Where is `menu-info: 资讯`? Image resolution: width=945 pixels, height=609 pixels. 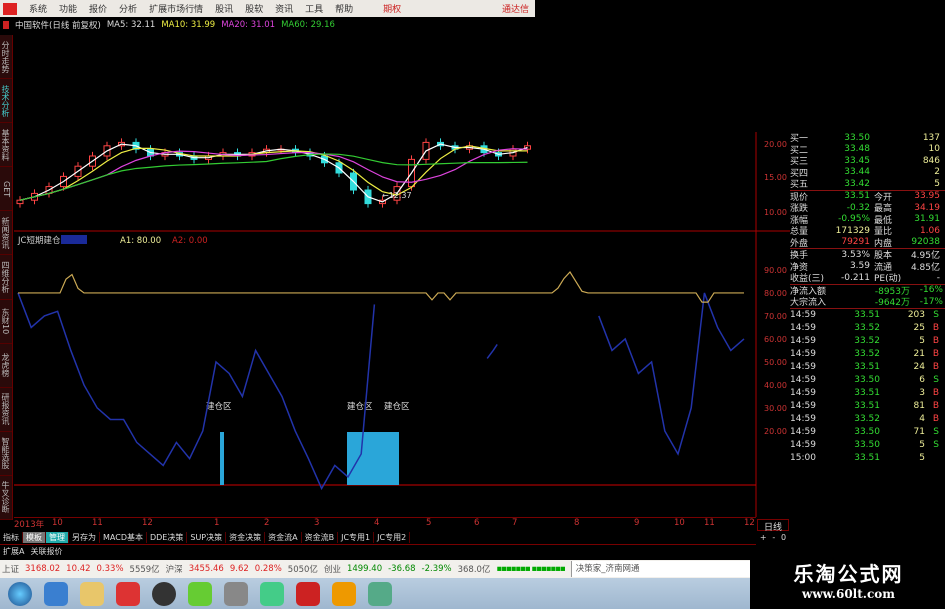
menu-info: 资讯 is located at coordinates (284, 8).